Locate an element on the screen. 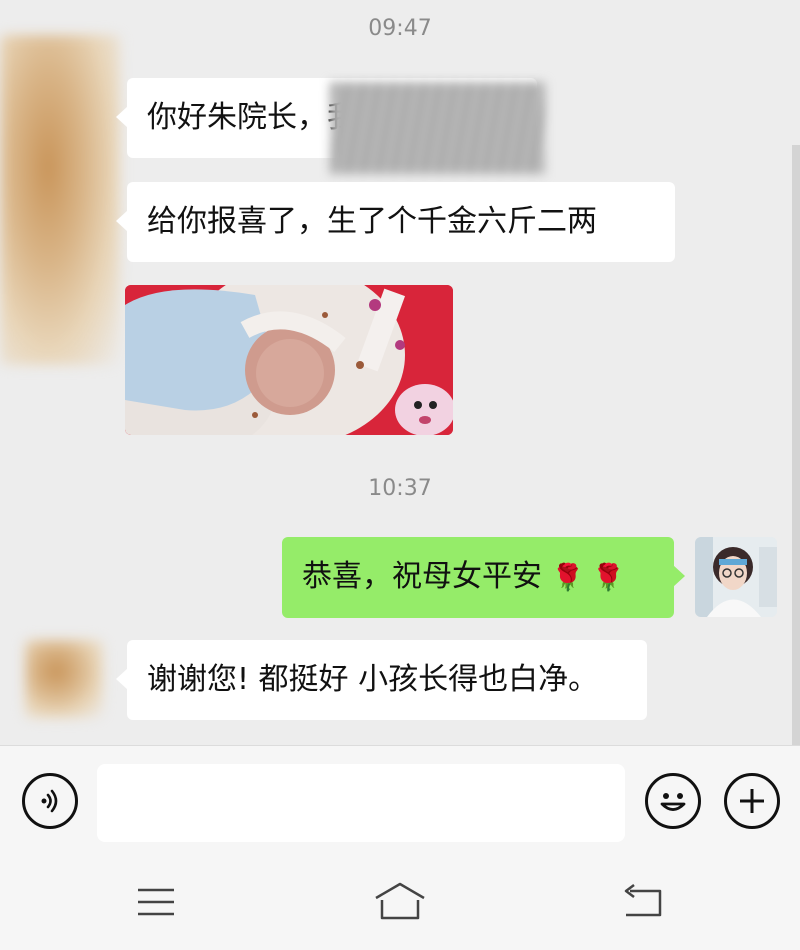 The width and height of the screenshot is (800, 950). input-bar is located at coordinates (400, 800).